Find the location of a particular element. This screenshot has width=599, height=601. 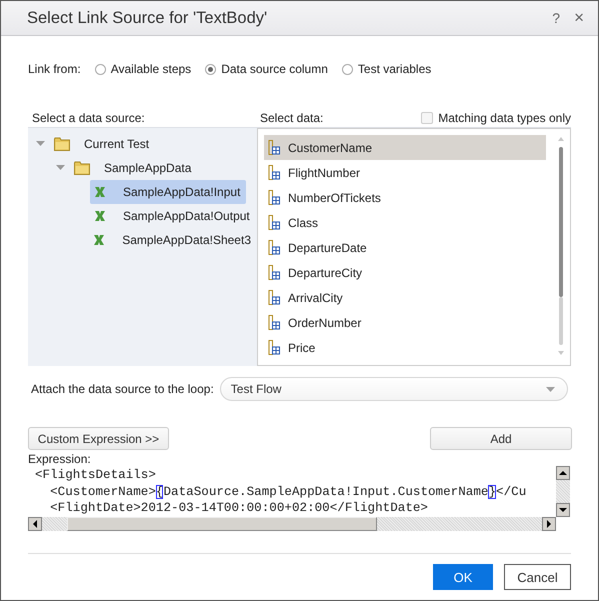

code-line: <FlightsDetails> is located at coordinates (95, 475).